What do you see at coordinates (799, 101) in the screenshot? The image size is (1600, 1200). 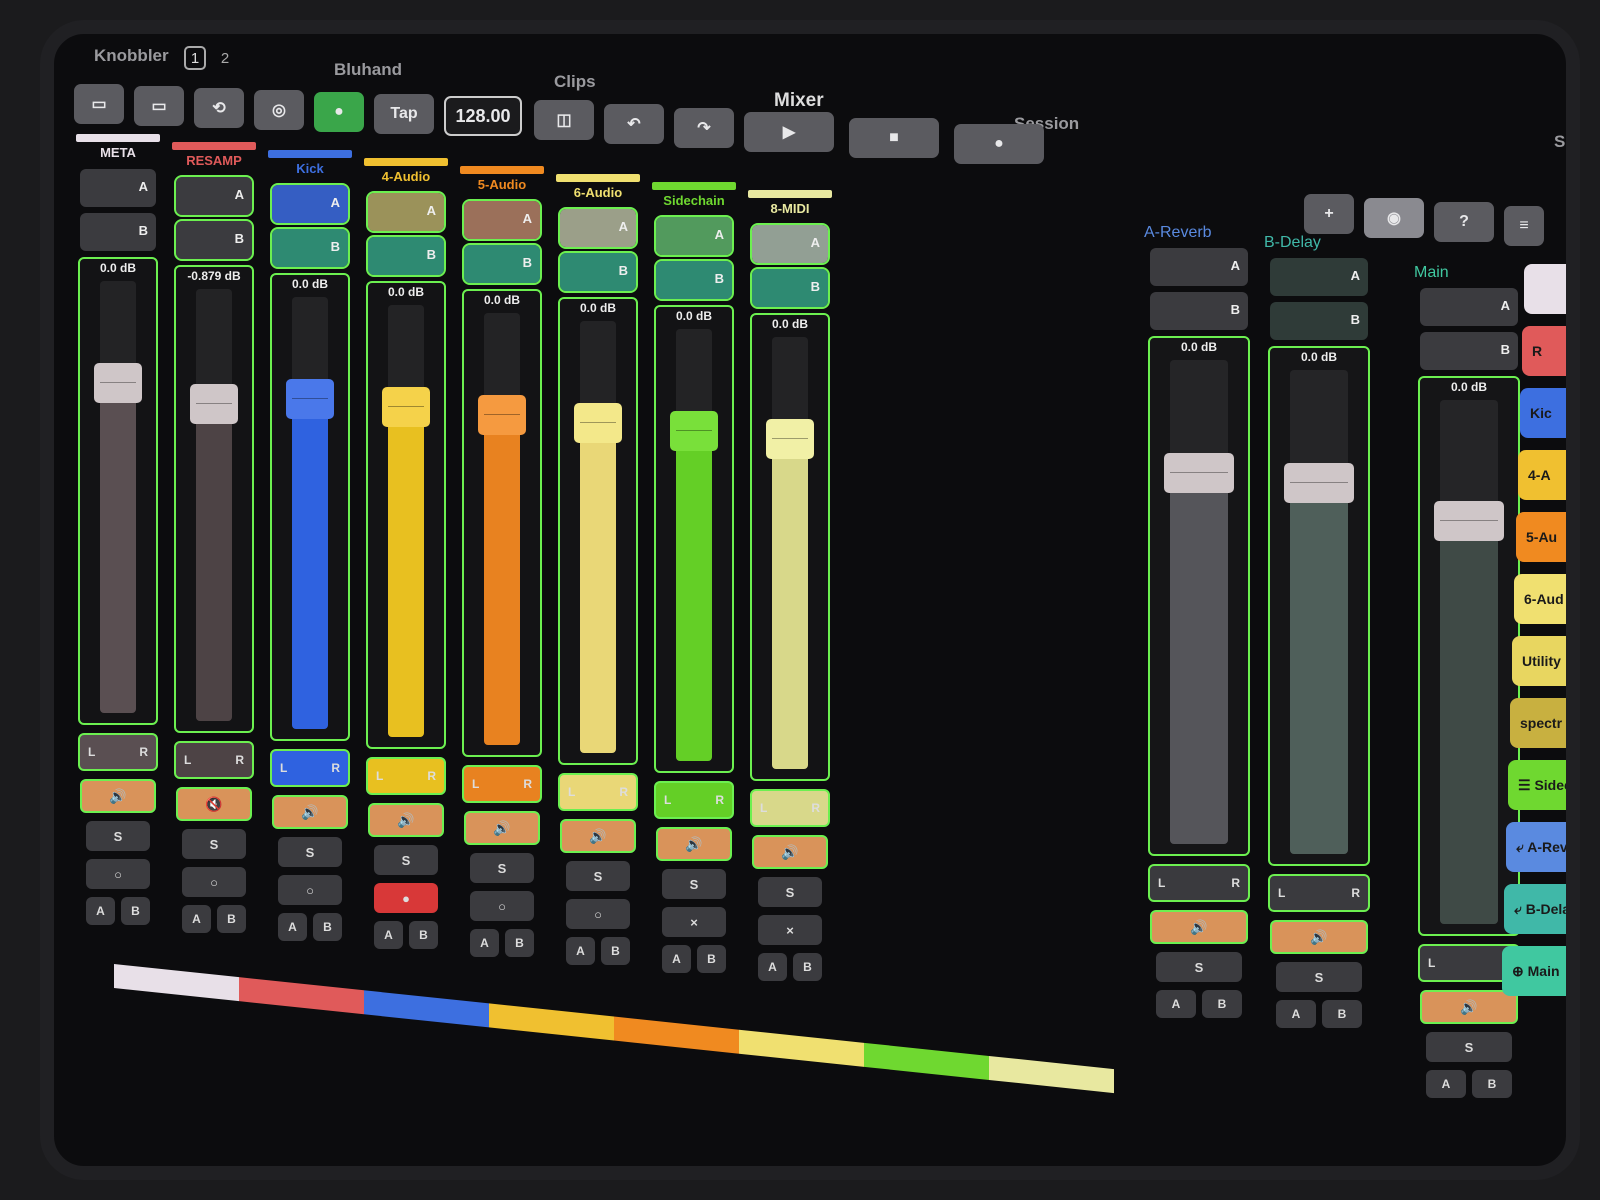 I see `tab-mixer: Mixer` at bounding box center [799, 101].